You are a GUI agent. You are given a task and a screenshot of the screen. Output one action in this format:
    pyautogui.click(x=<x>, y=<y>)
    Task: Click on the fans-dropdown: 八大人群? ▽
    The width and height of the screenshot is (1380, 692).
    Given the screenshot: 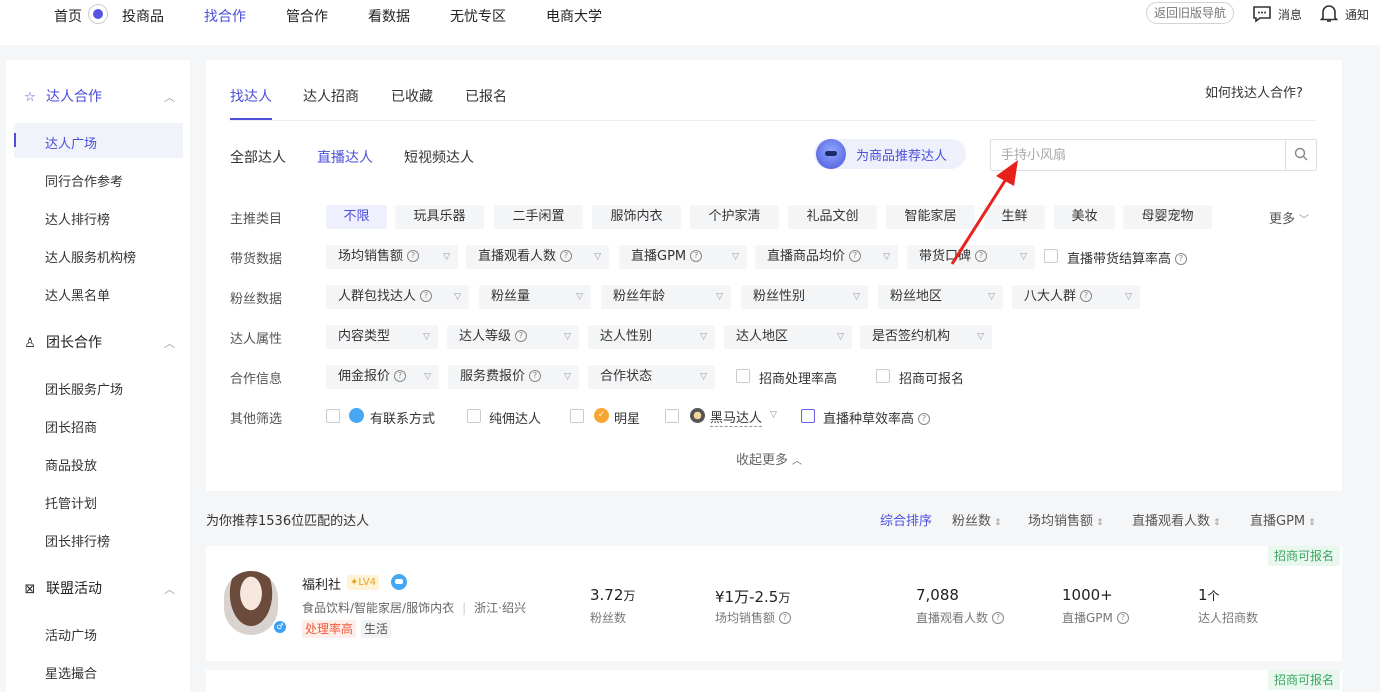 What is the action you would take?
    pyautogui.click(x=1076, y=297)
    